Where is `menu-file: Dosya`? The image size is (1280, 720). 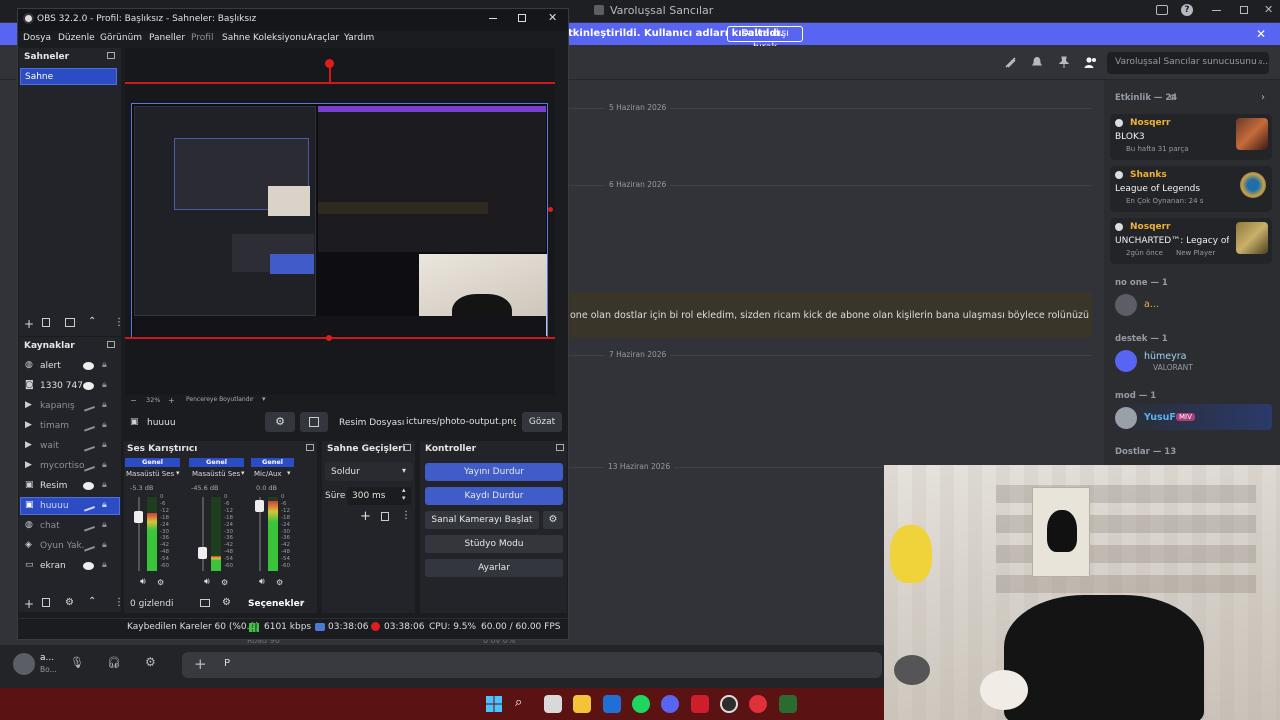
menu-file: Dosya is located at coordinates (37, 38).